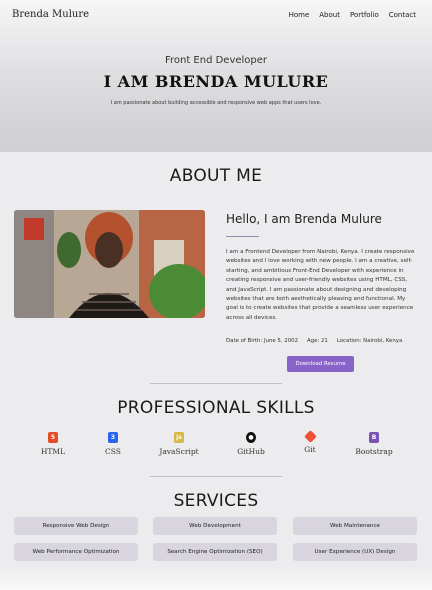 Image resolution: width=432 pixels, height=590 pixels. Describe the element at coordinates (320, 364) in the screenshot. I see `download-resume-button: Download Resume` at that location.